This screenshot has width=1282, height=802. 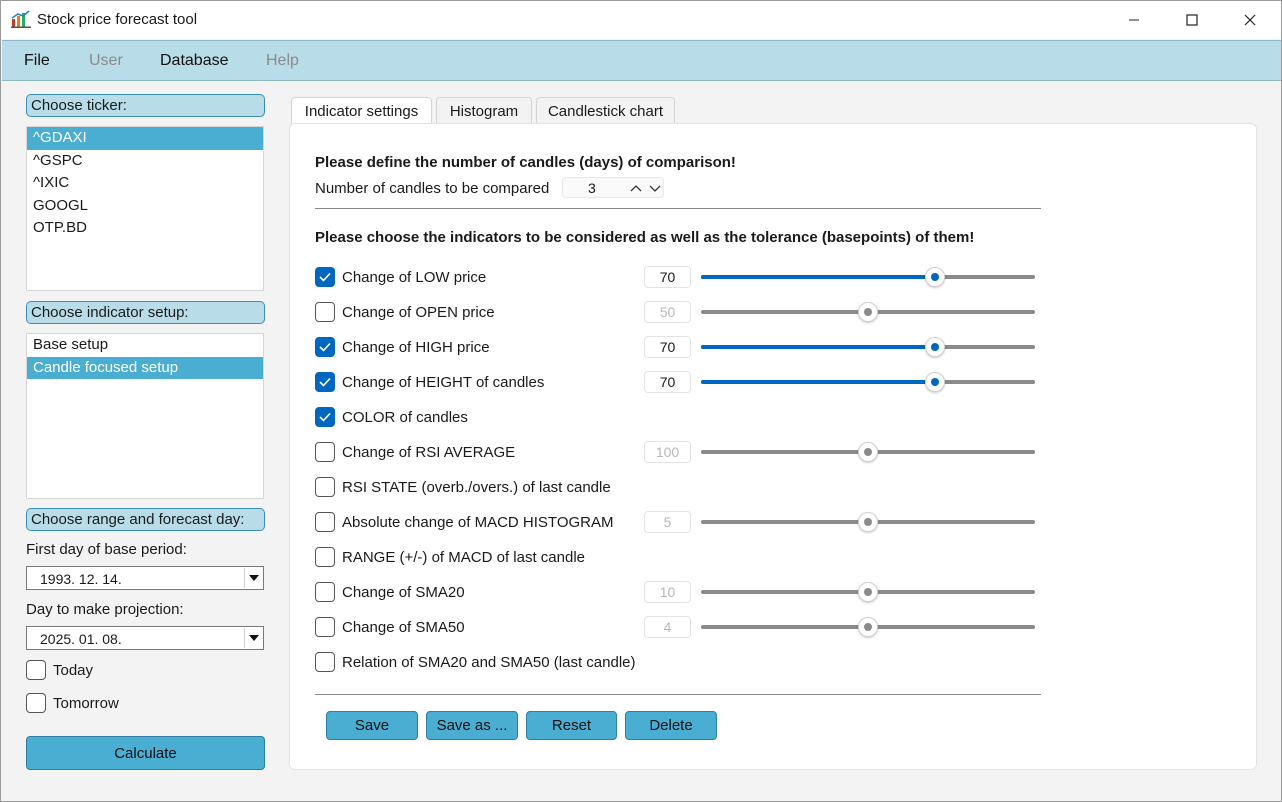 What do you see at coordinates (605, 110) in the screenshot?
I see `tab-candlestick-chart: Candlestick chart` at bounding box center [605, 110].